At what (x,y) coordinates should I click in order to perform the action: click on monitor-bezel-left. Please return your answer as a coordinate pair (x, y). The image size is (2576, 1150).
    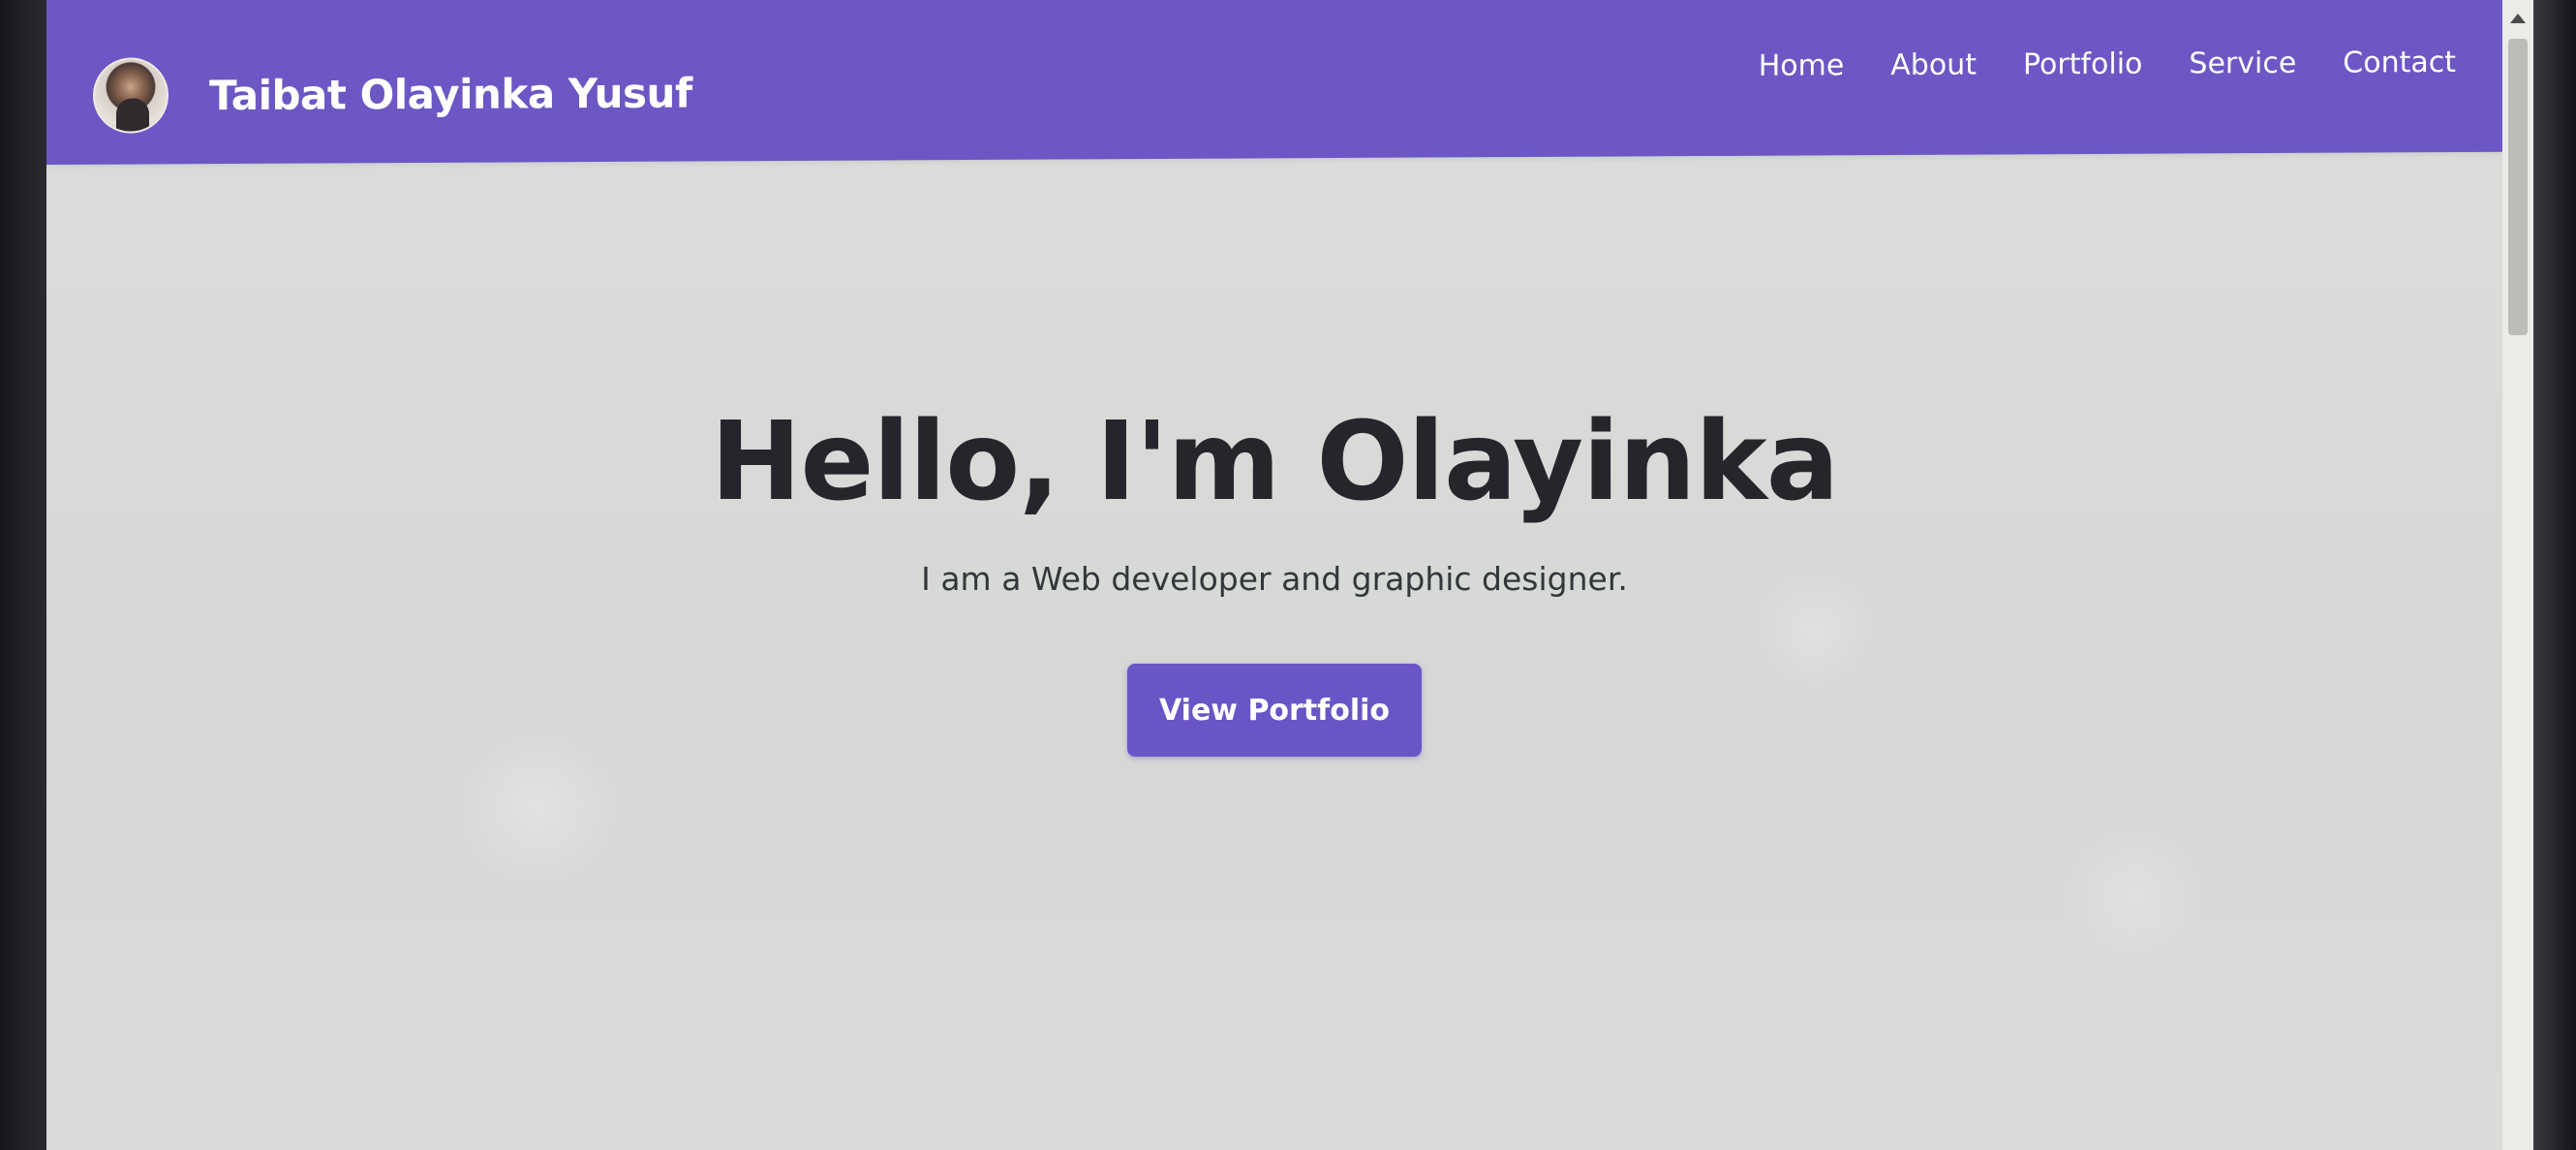
    Looking at the image, I should click on (23, 575).